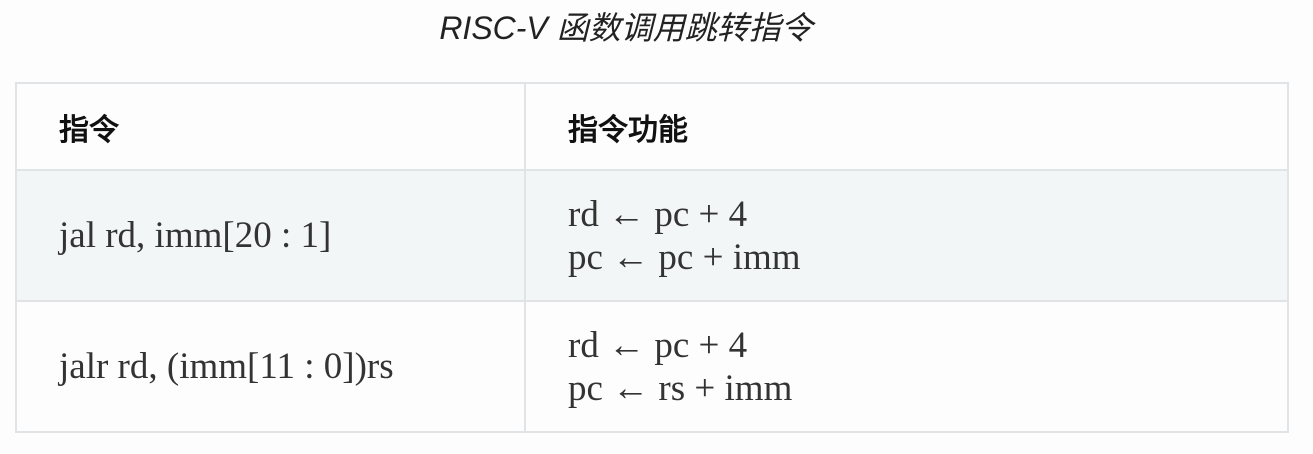 The height and width of the screenshot is (454, 1313). What do you see at coordinates (680, 388) in the screenshot?
I see `function-line: pc ← rs + imm` at bounding box center [680, 388].